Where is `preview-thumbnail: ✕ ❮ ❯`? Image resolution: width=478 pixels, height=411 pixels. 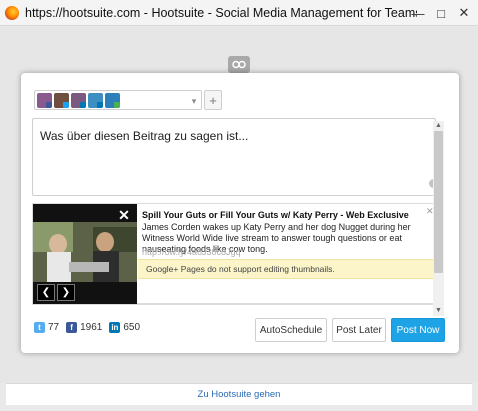
preview-thumbnail: ✕ ❮ ❯ is located at coordinates (85, 254).